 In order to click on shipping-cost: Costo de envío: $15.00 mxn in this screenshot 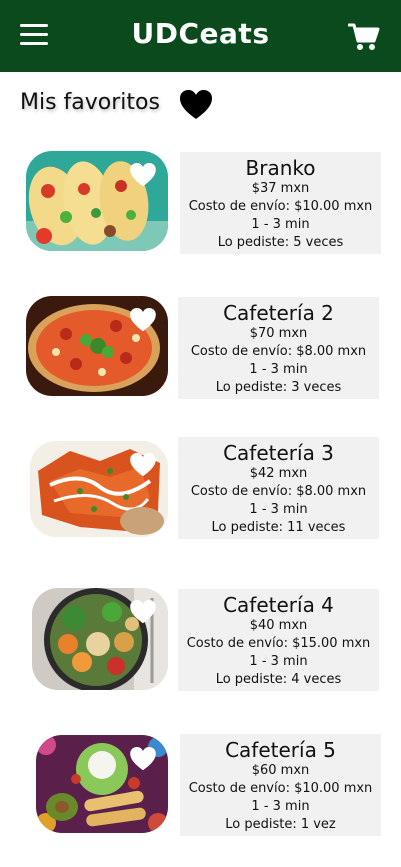, I will do `click(278, 643)`.